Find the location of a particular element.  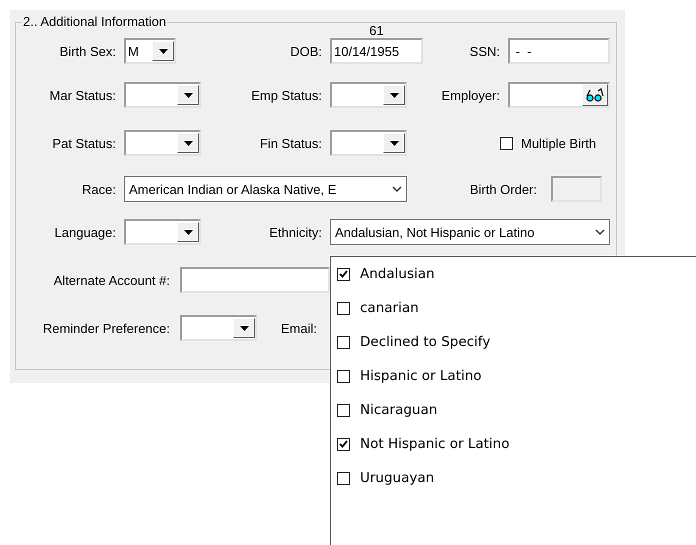

field-label: Mar Status: is located at coordinates (82, 95).